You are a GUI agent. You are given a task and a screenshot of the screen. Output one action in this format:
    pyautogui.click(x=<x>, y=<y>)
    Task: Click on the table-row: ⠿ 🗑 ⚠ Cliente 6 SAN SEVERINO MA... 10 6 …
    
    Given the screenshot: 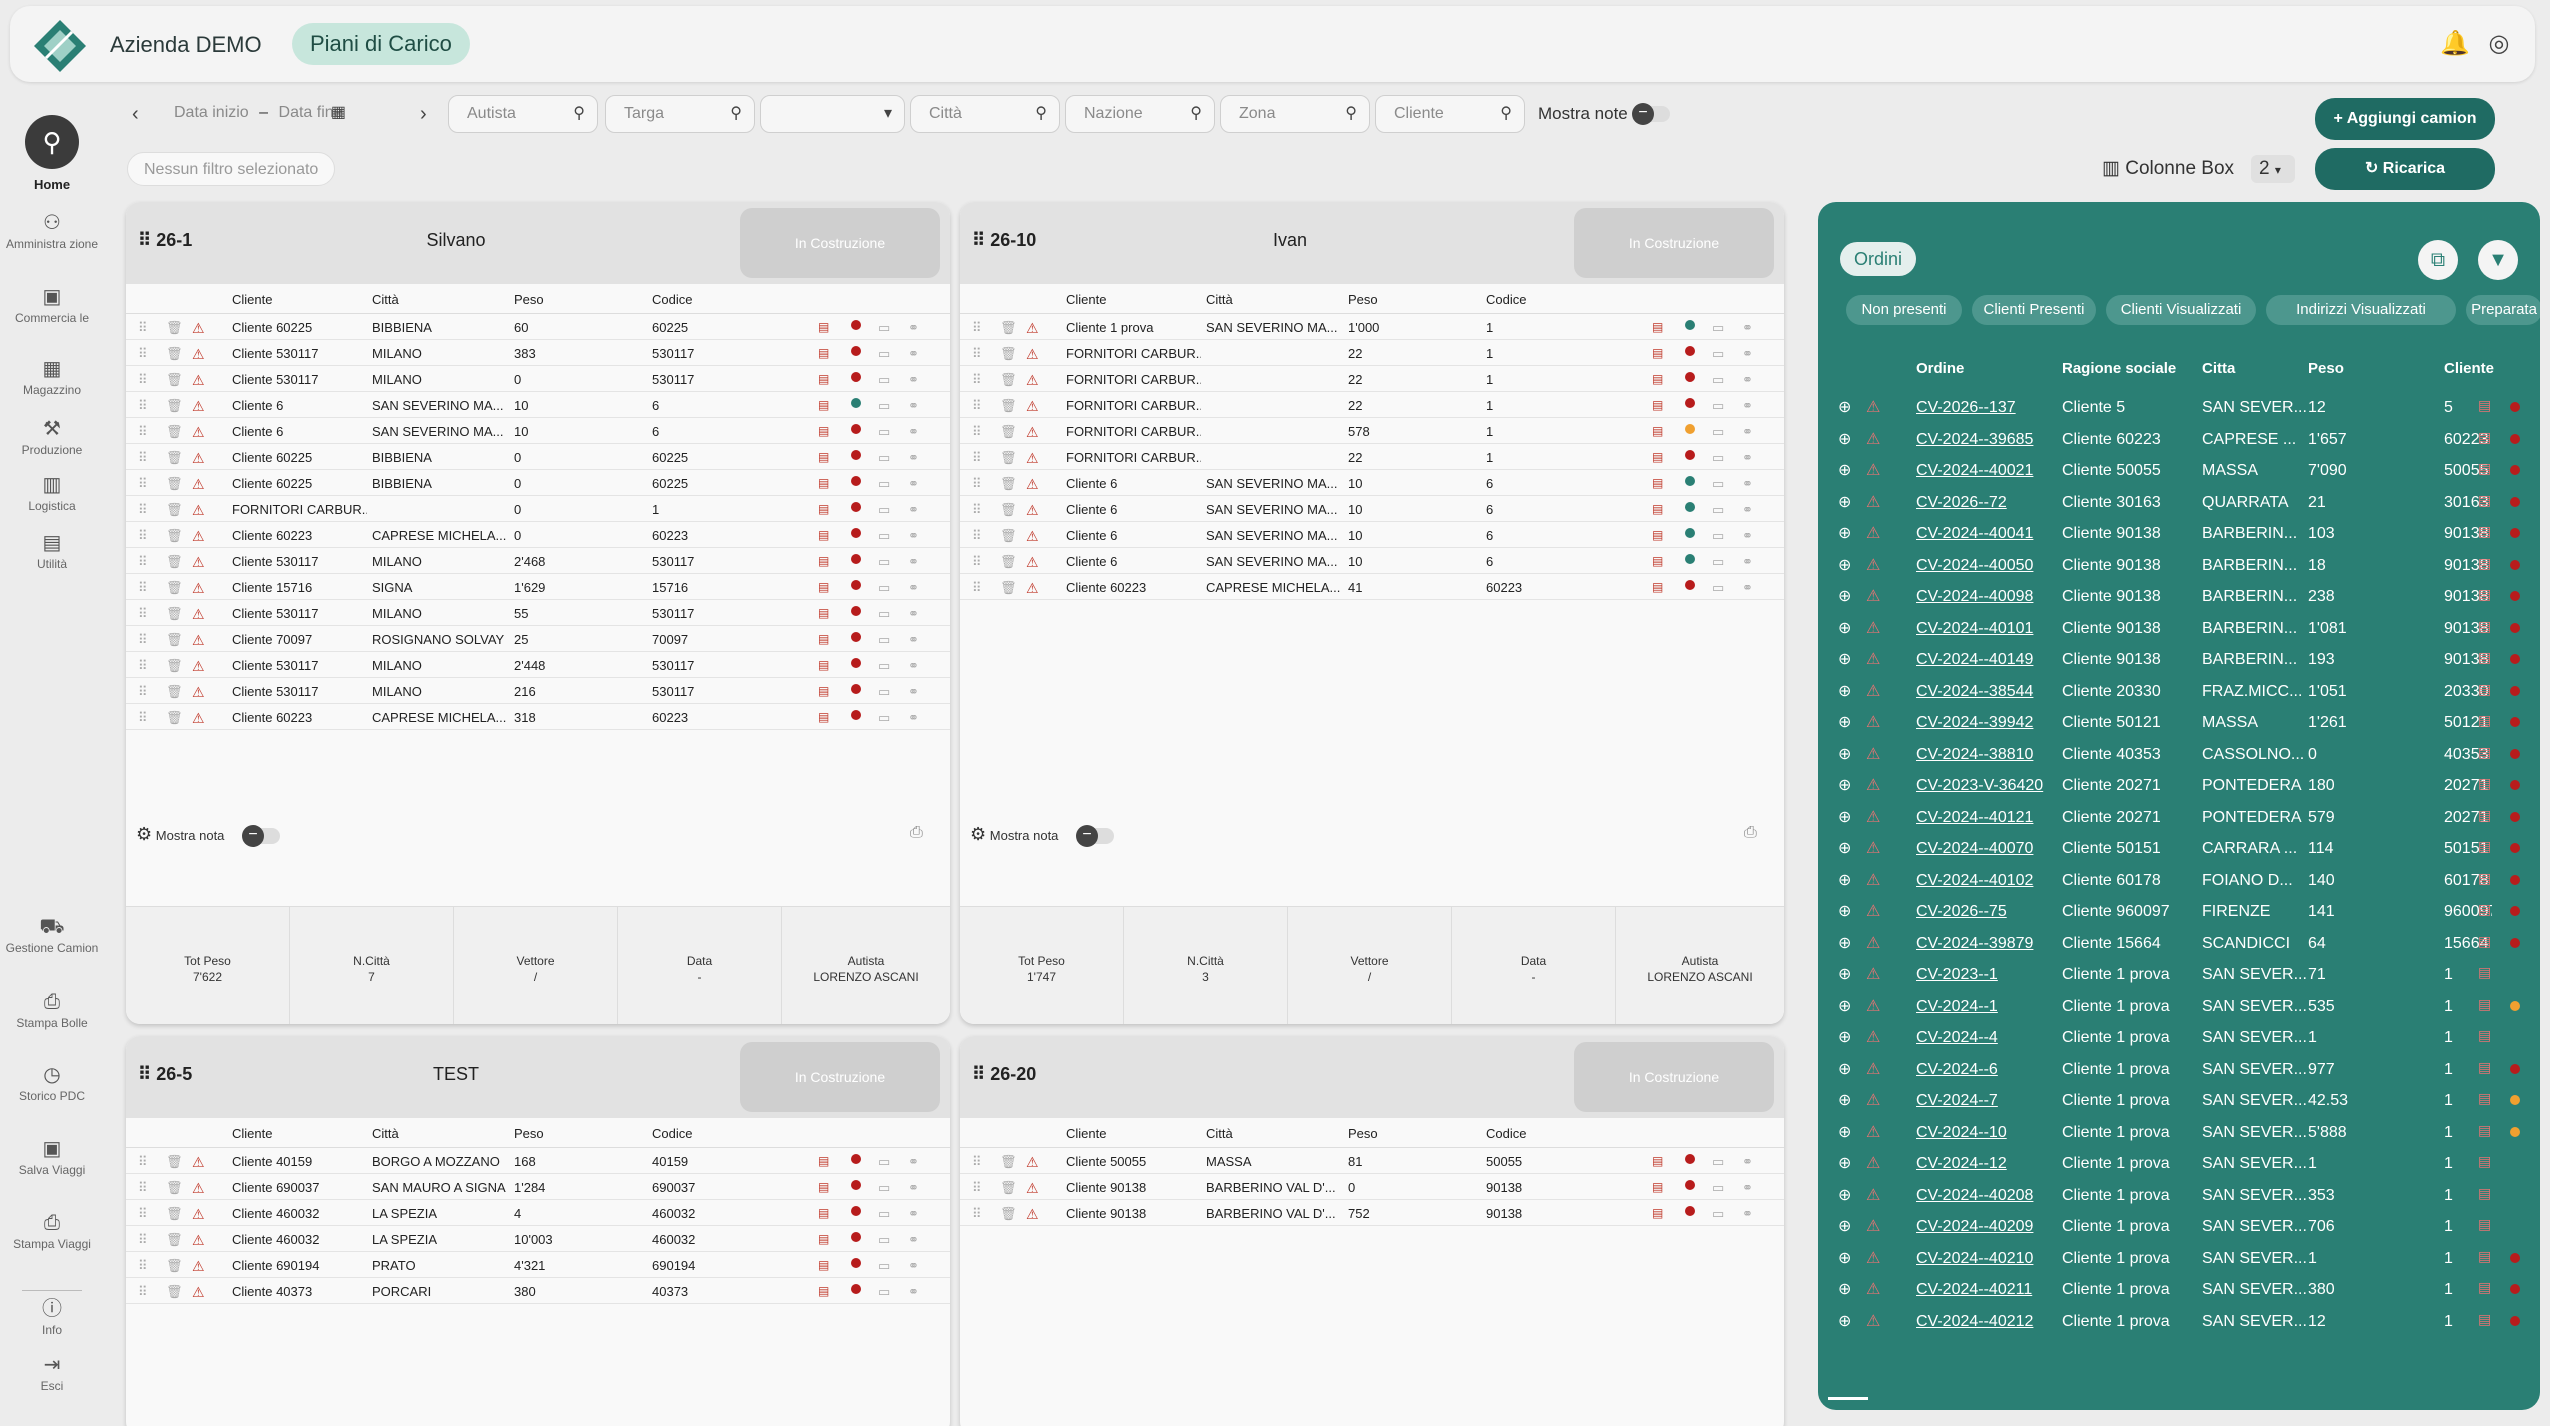 What is the action you would take?
    pyautogui.click(x=1372, y=509)
    